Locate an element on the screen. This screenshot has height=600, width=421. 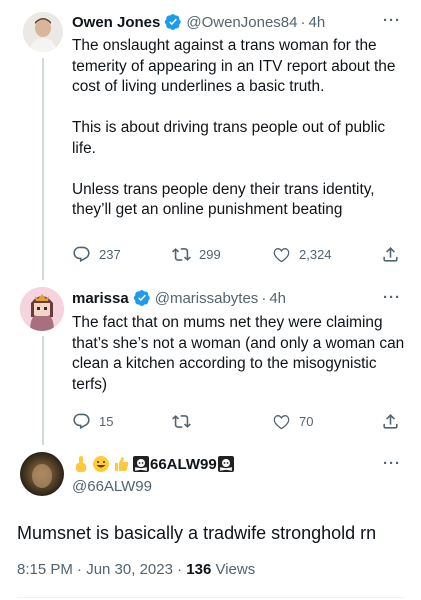
reply-button: 237 is located at coordinates (96, 254).